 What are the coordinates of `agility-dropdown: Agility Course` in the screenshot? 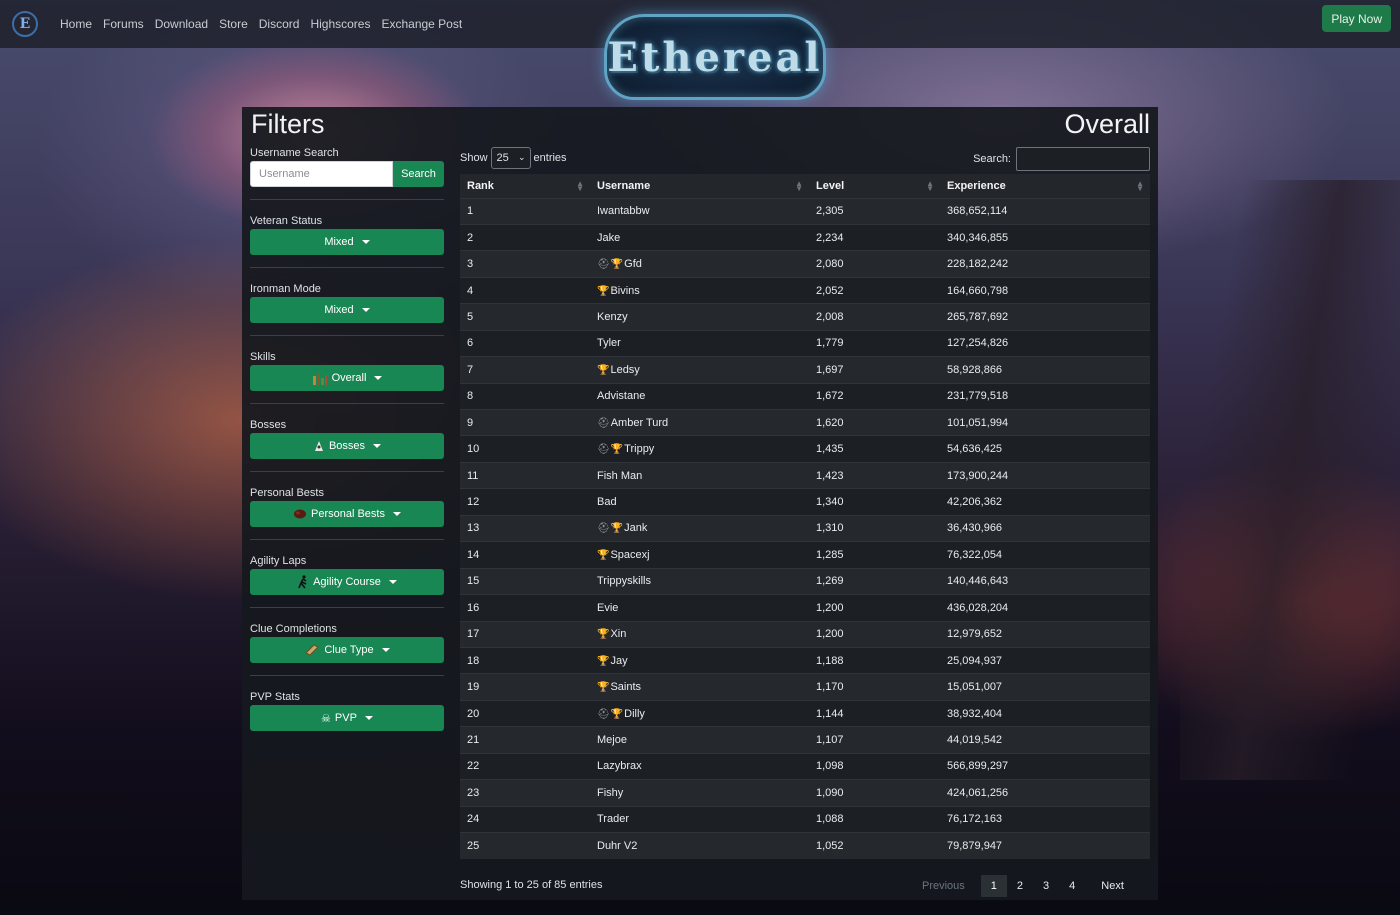 It's located at (347, 582).